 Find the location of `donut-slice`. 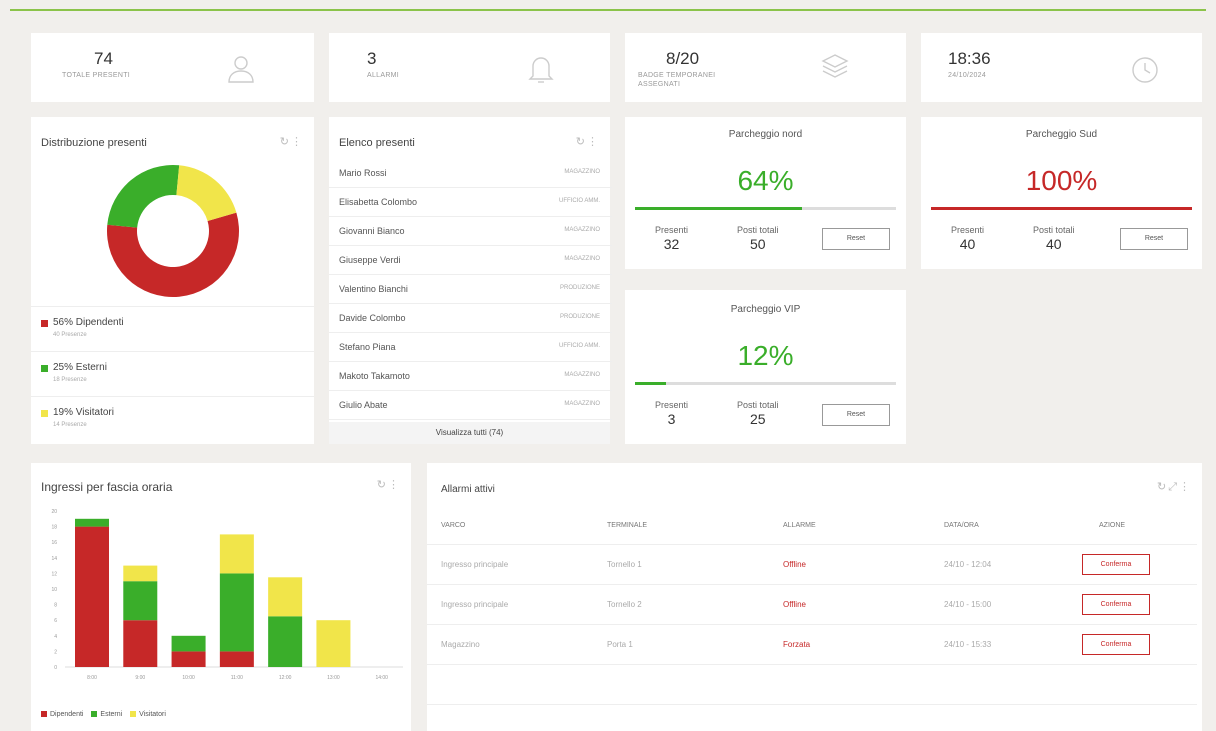

donut-slice is located at coordinates (206, 193).